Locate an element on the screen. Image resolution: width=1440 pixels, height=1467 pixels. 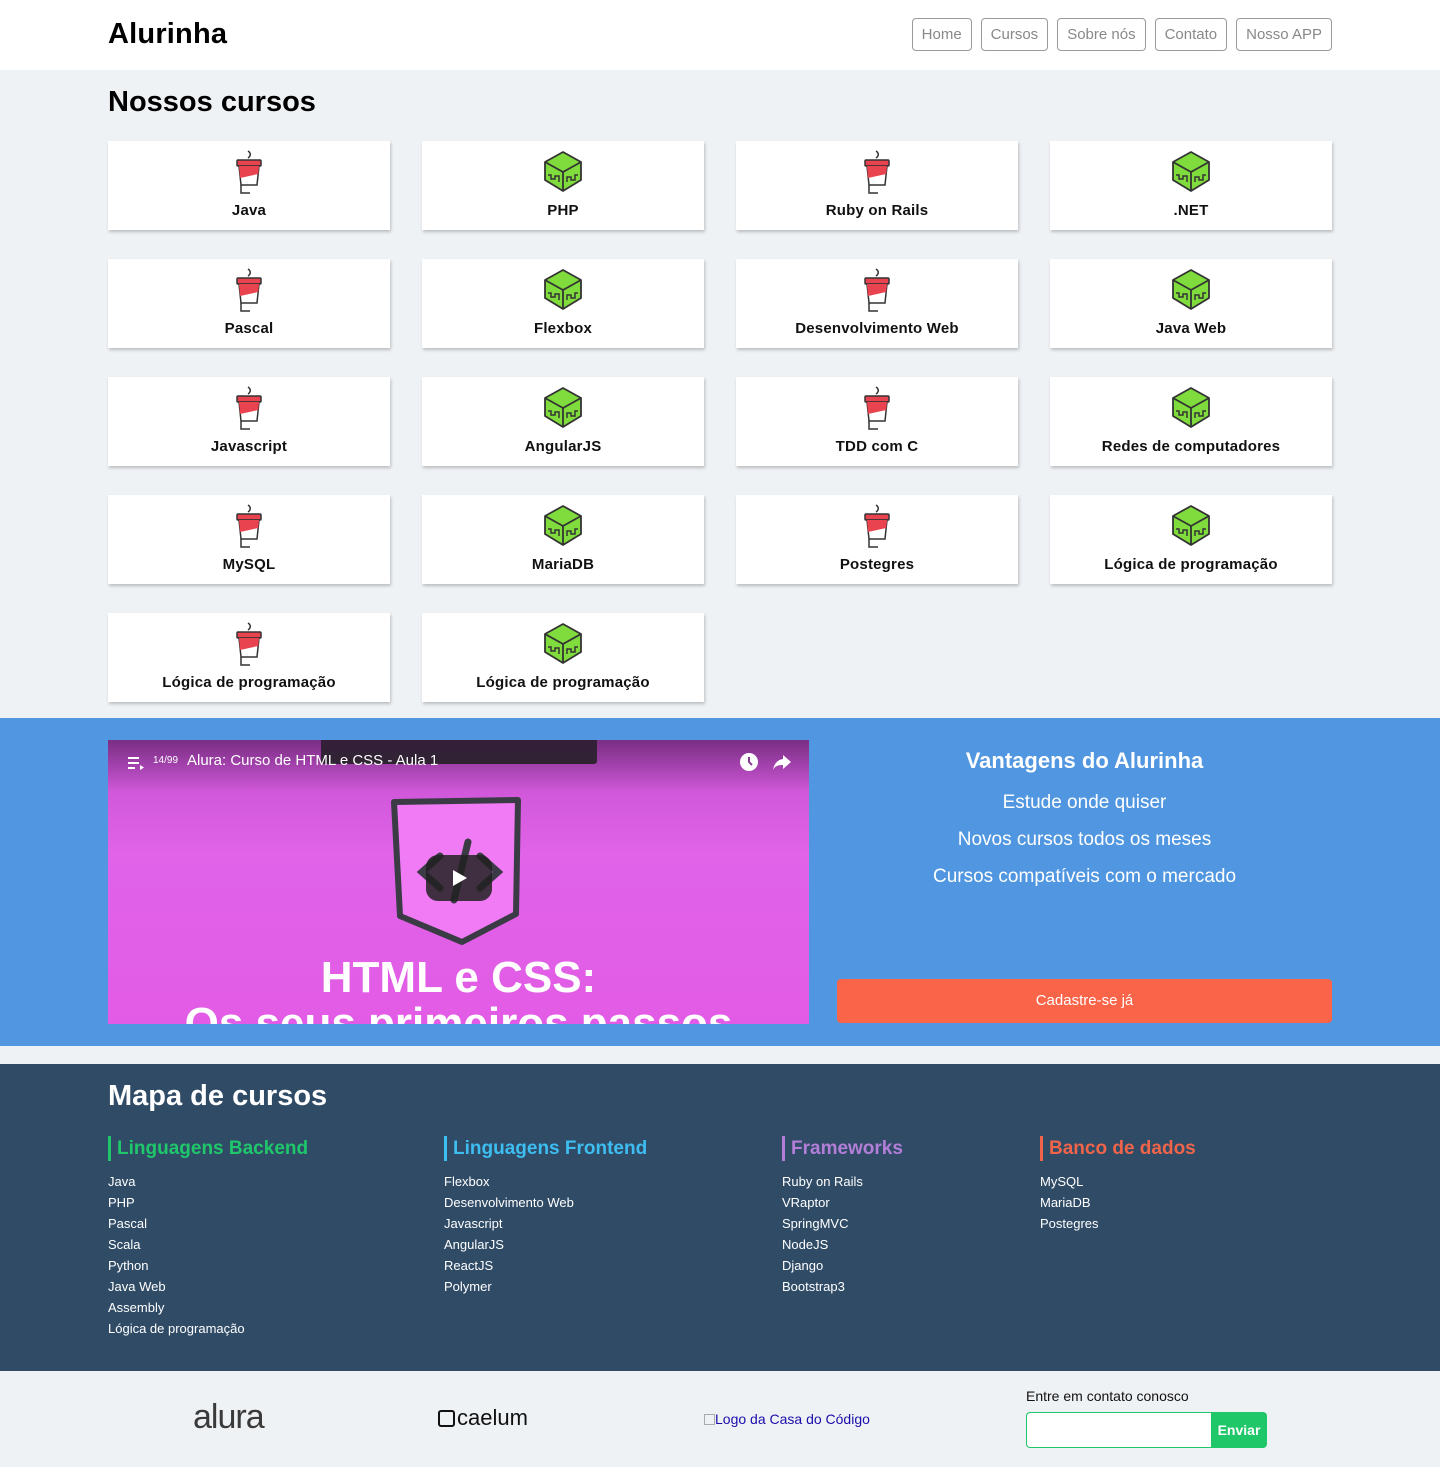
nav-sobre-button: Sobre nós is located at coordinates (1101, 34).